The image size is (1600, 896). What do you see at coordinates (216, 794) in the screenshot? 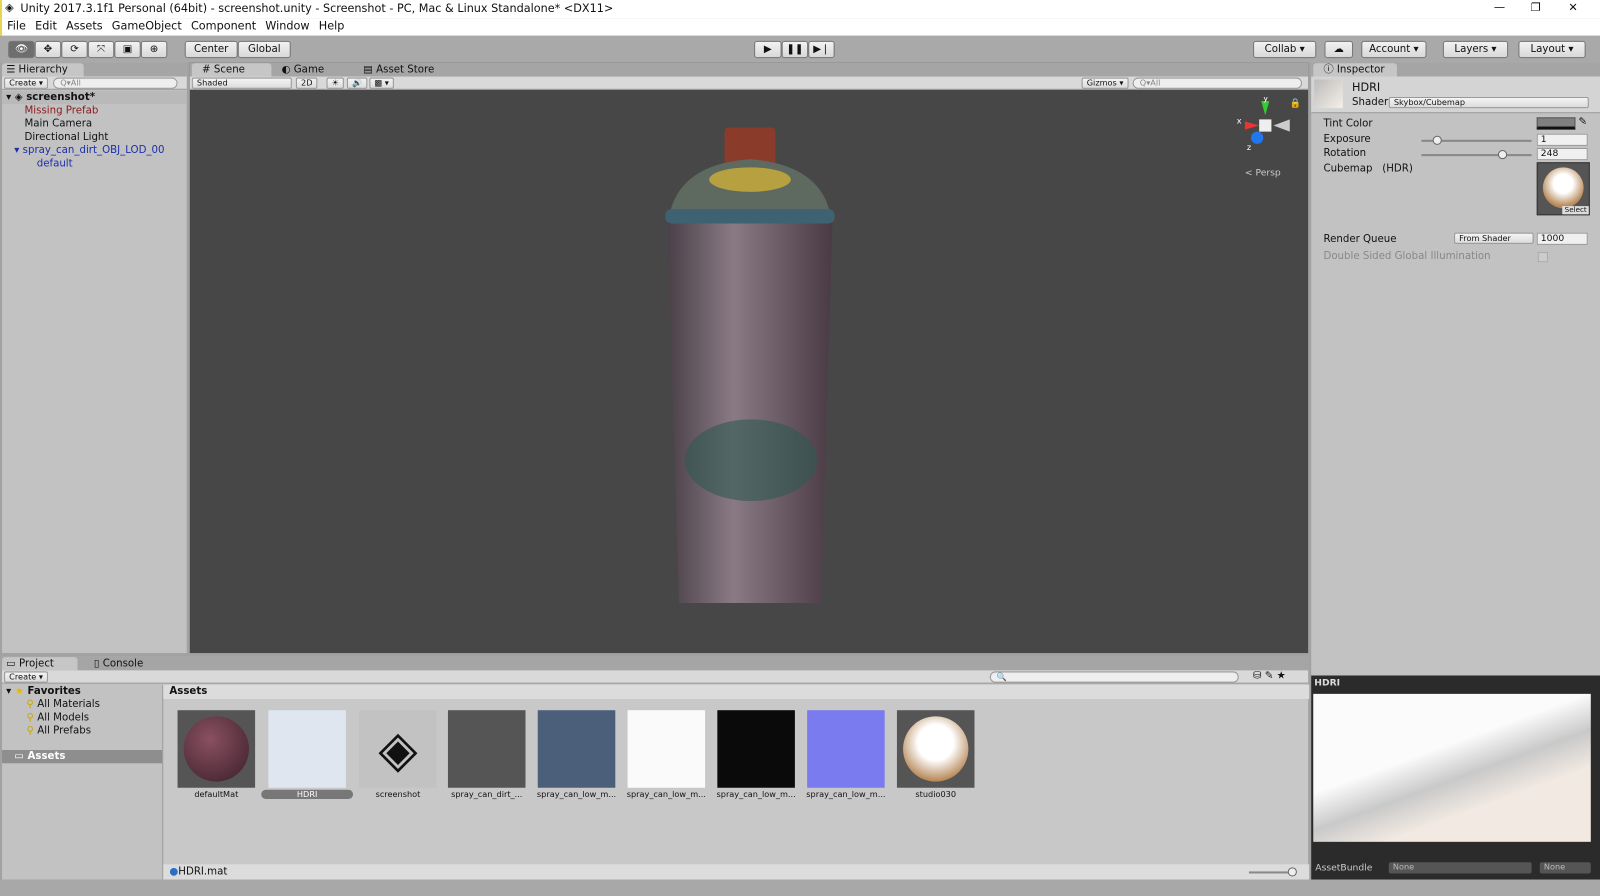
I see `asset-label: defaultMat` at bounding box center [216, 794].